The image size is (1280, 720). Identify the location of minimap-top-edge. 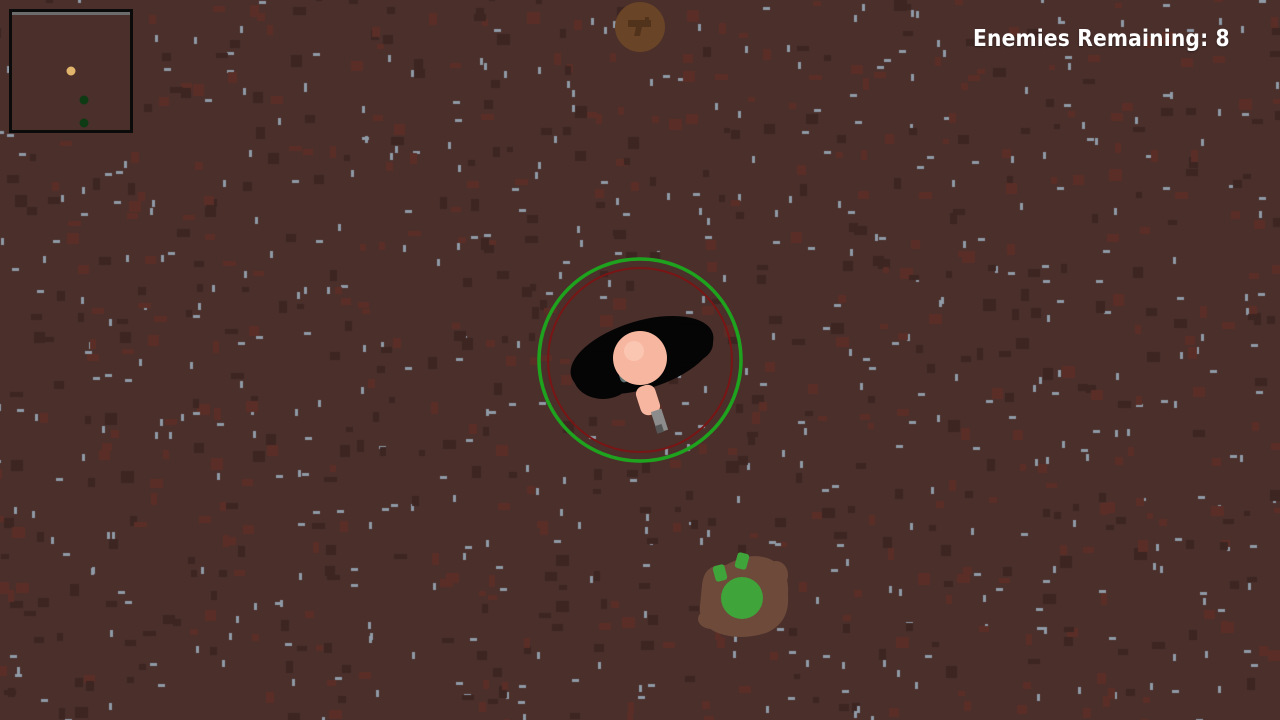
(71, 13).